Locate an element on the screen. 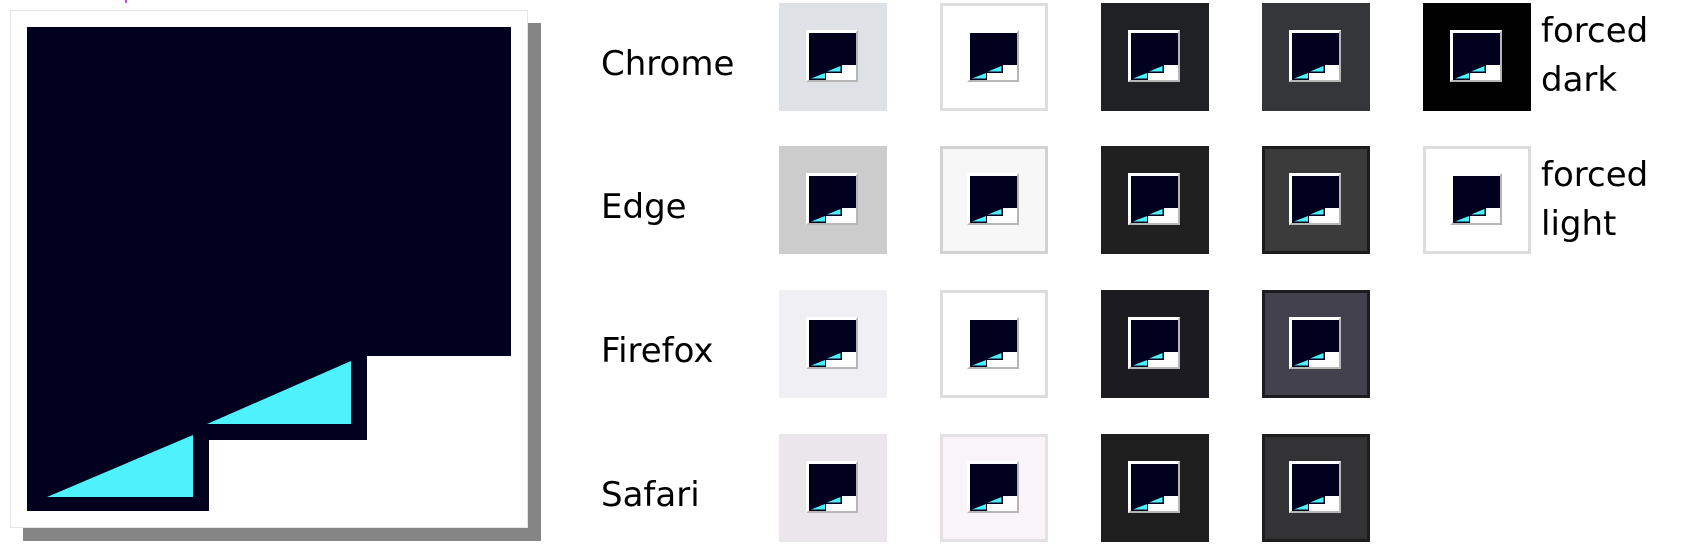  browser-label-safari: Safari is located at coordinates (650, 495).